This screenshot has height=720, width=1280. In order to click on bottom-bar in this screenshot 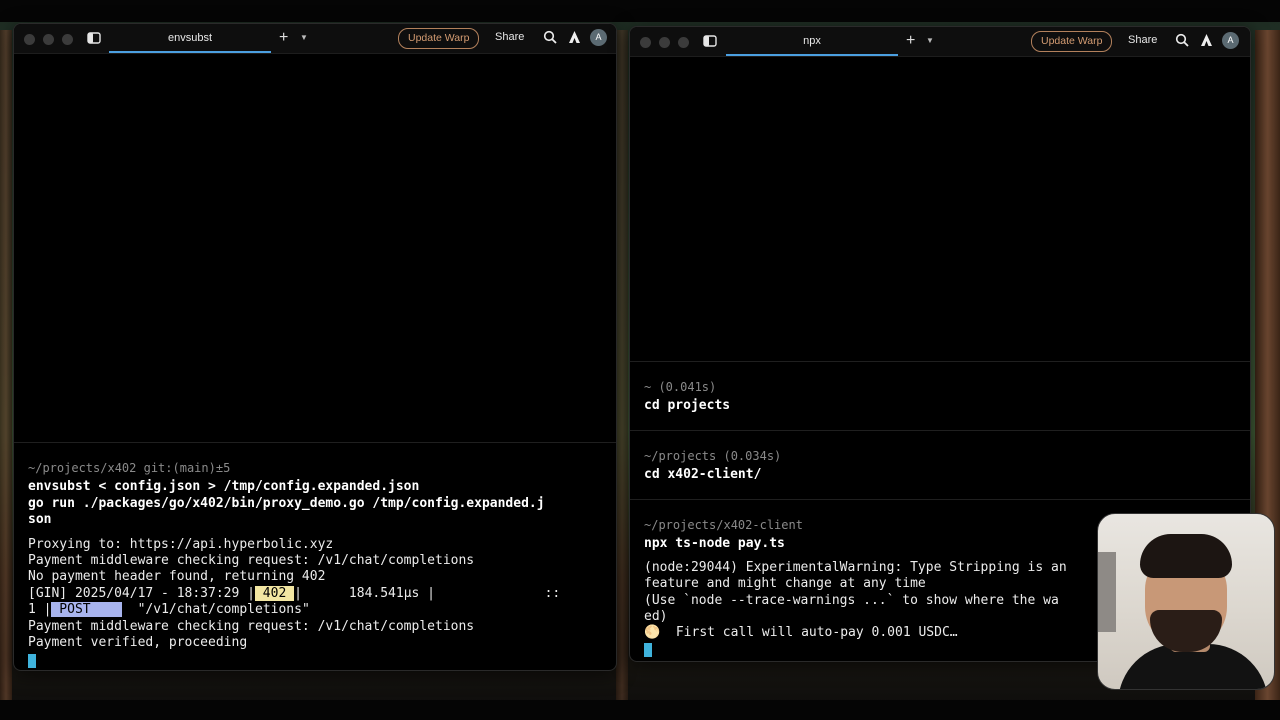, I will do `click(640, 710)`.